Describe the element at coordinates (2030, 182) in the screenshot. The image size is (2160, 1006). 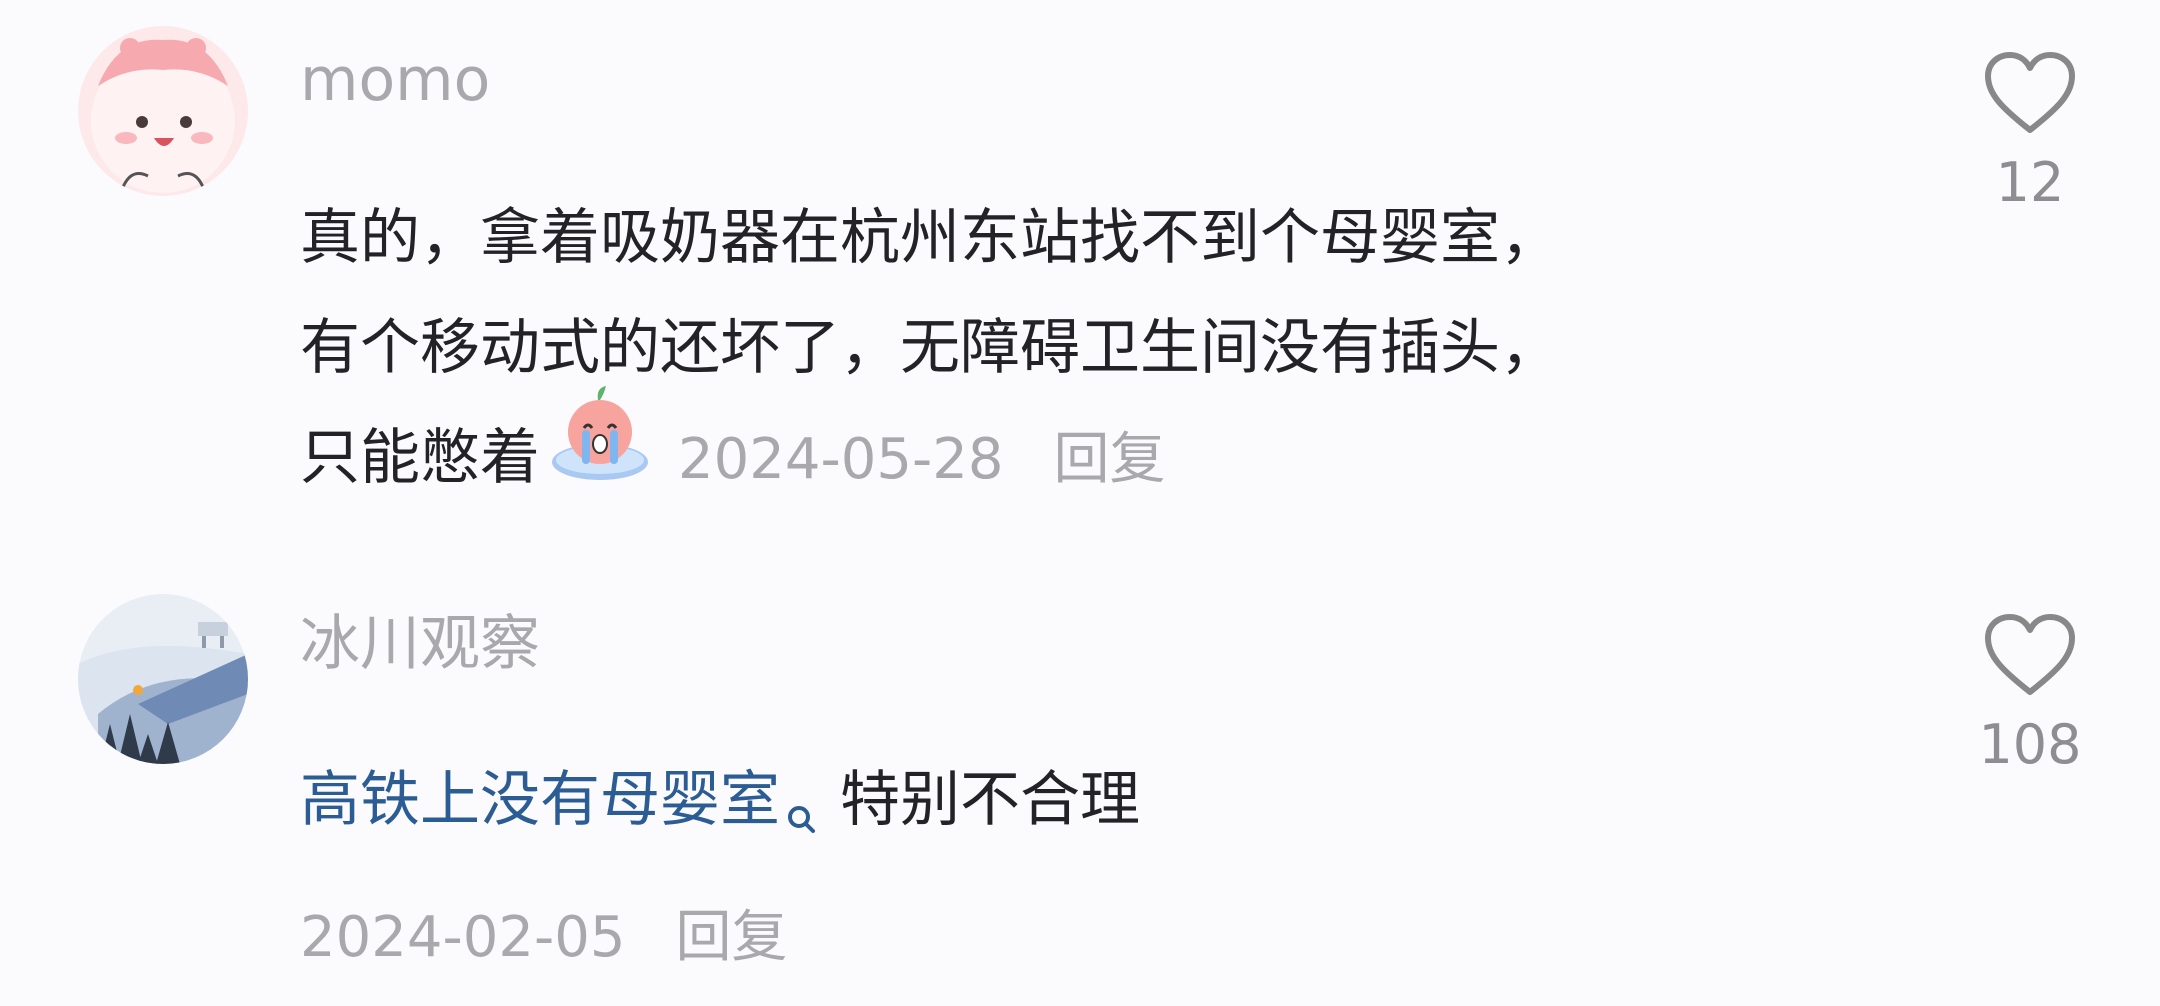
I see `like-count: 12` at that location.